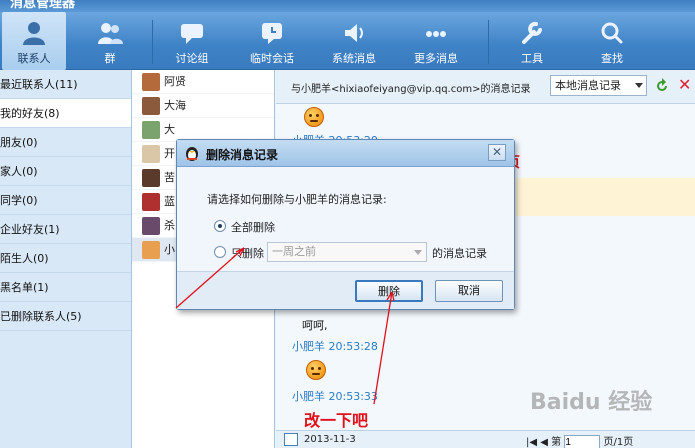 The height and width of the screenshot is (448, 695). I want to click on close-icon: ✕, so click(497, 152).